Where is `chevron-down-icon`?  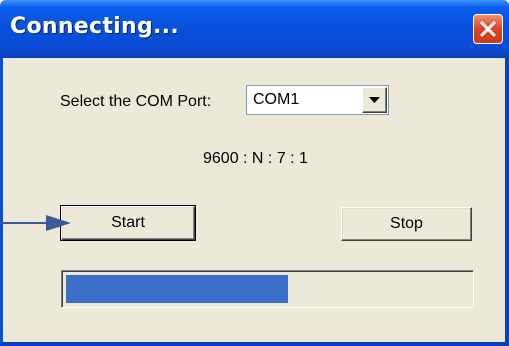 chevron-down-icon is located at coordinates (374, 100).